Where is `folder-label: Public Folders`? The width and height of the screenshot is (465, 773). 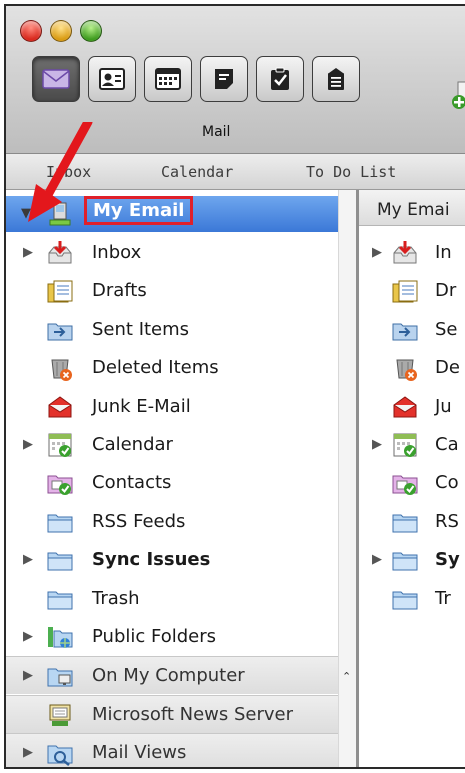 folder-label: Public Folders is located at coordinates (154, 636).